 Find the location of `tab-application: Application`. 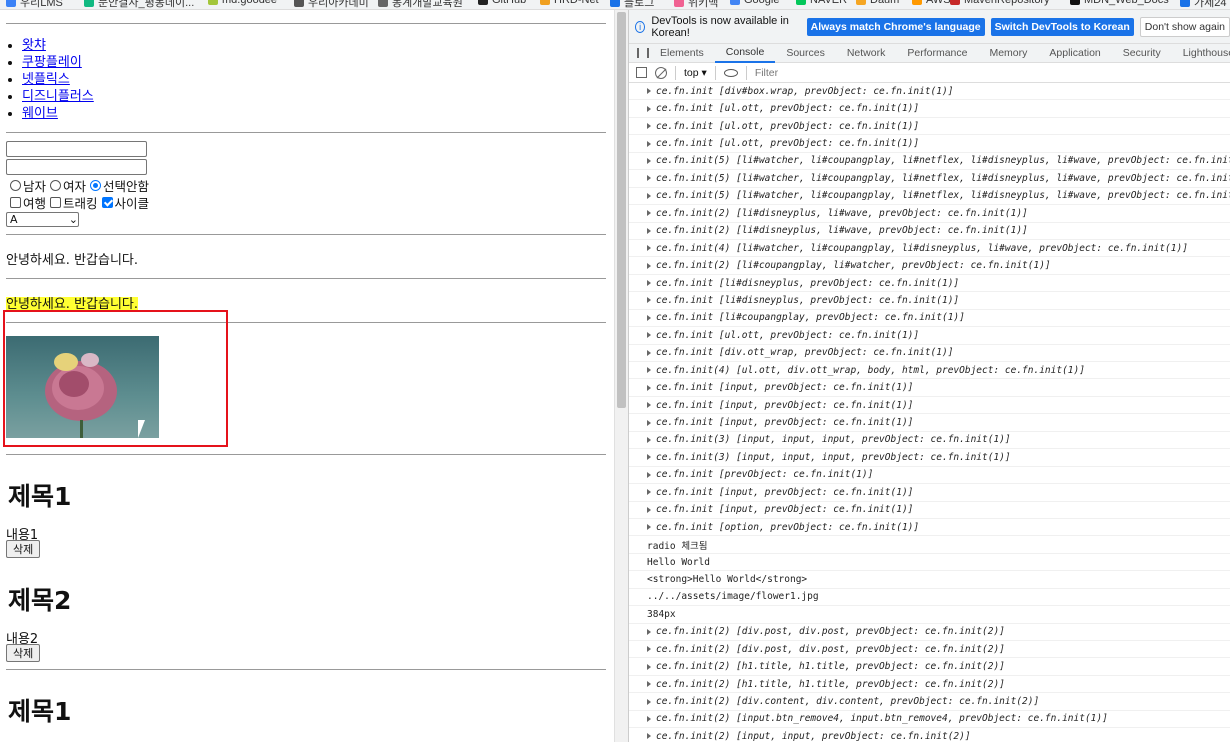

tab-application: Application is located at coordinates (1074, 53).